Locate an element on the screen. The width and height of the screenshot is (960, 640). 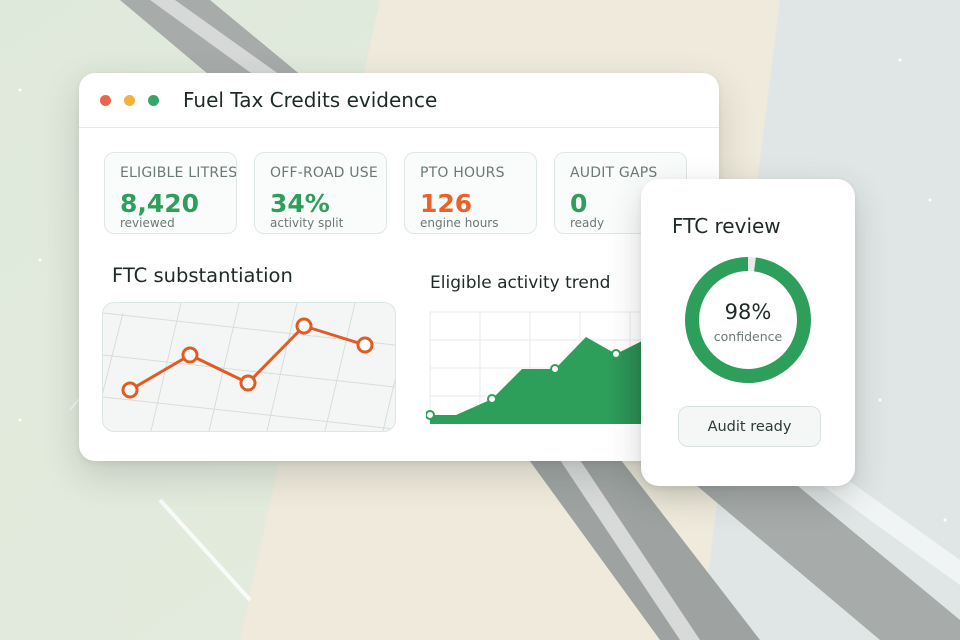
kpi-subtext: reviewed is located at coordinates (147, 223).